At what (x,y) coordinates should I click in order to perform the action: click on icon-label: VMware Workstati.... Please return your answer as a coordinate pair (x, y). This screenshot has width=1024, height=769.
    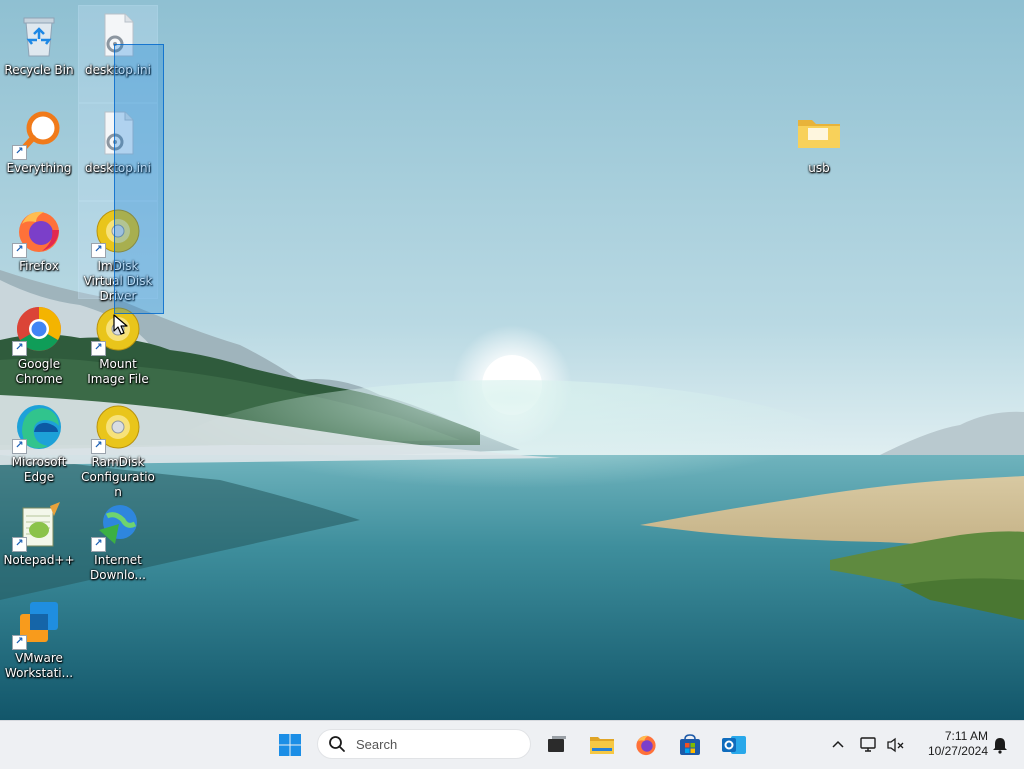
    Looking at the image, I should click on (39, 665).